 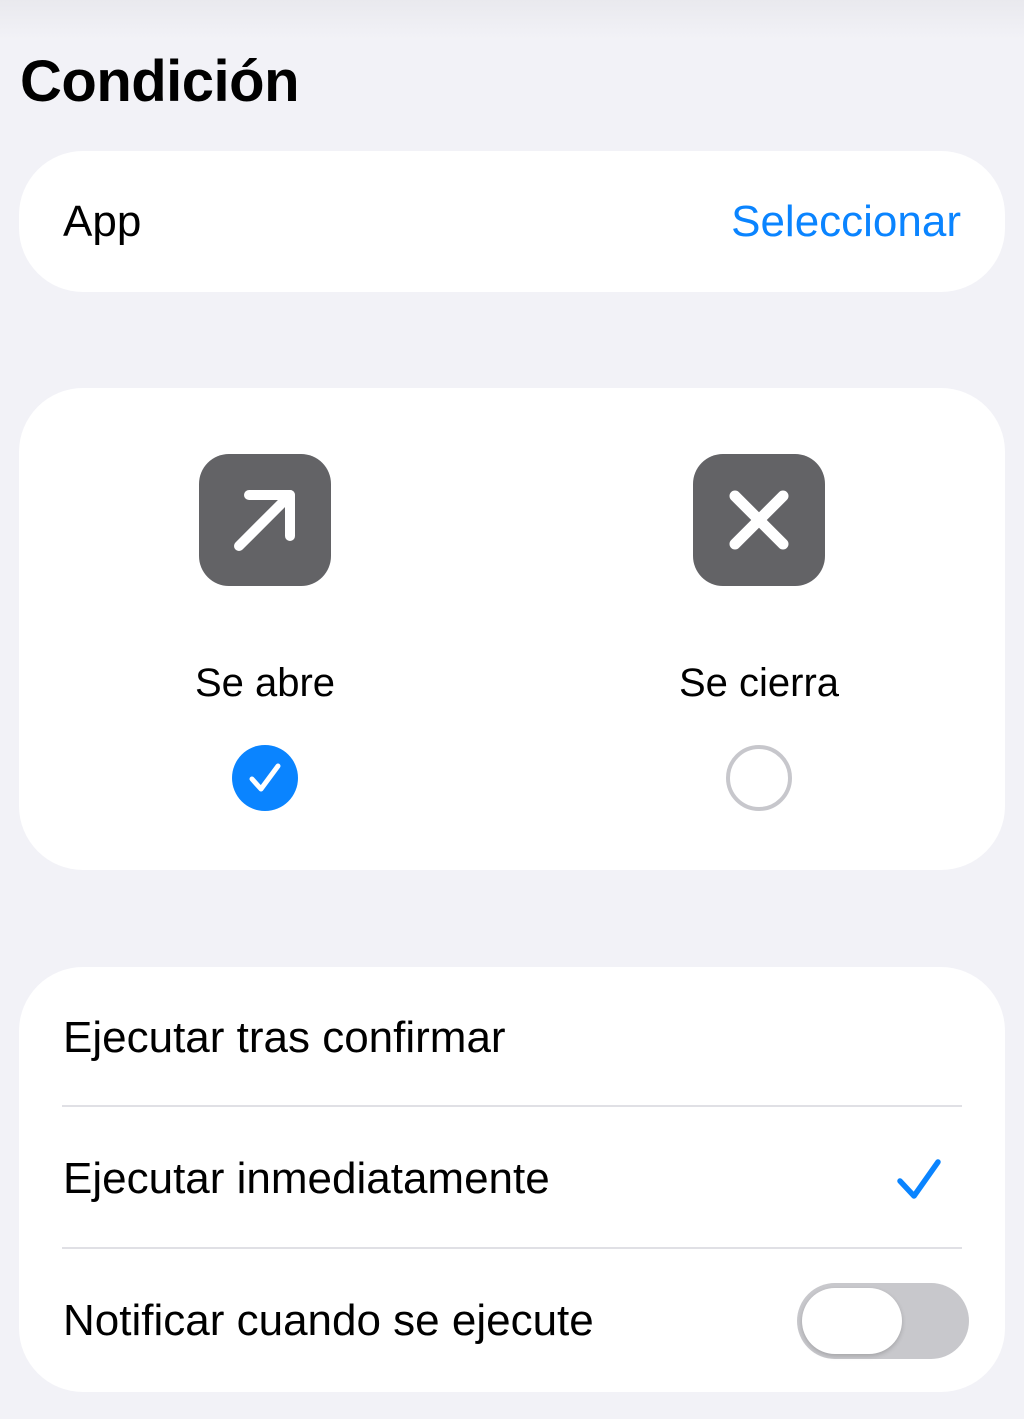 What do you see at coordinates (284, 1037) in the screenshot?
I see `execute-after-confirm-label: Ejecutar tras confirmar` at bounding box center [284, 1037].